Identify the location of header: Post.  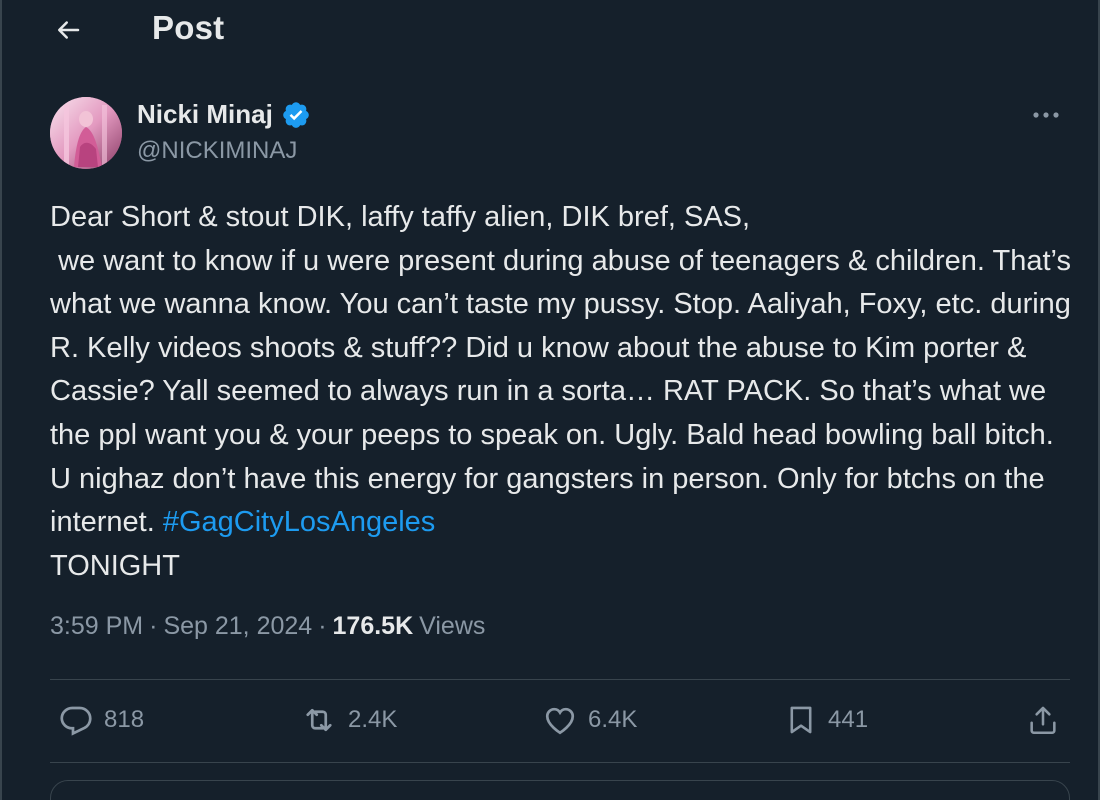
(550, 29).